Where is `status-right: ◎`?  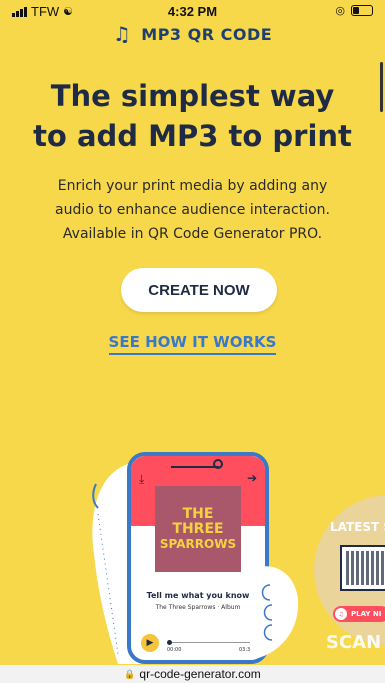 status-right: ◎ is located at coordinates (354, 10).